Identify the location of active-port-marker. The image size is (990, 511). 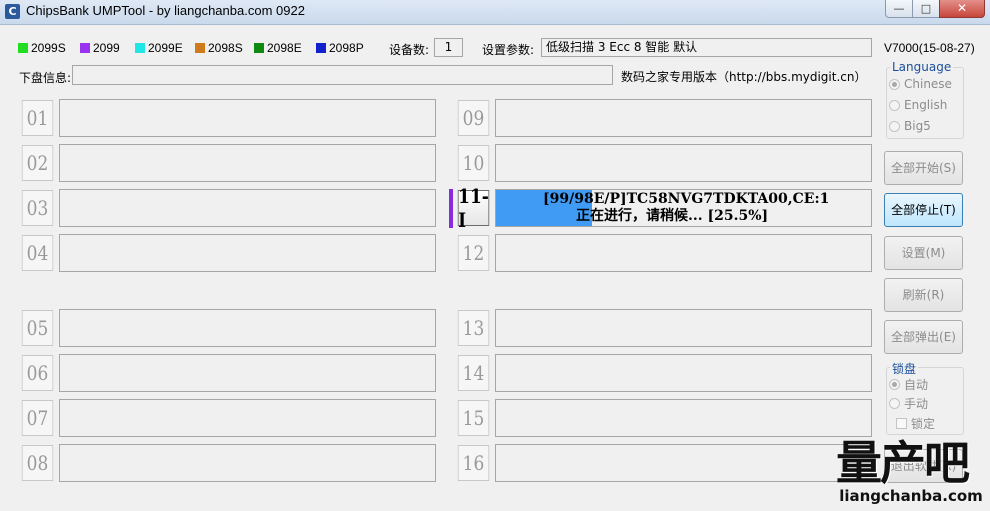
(451, 208).